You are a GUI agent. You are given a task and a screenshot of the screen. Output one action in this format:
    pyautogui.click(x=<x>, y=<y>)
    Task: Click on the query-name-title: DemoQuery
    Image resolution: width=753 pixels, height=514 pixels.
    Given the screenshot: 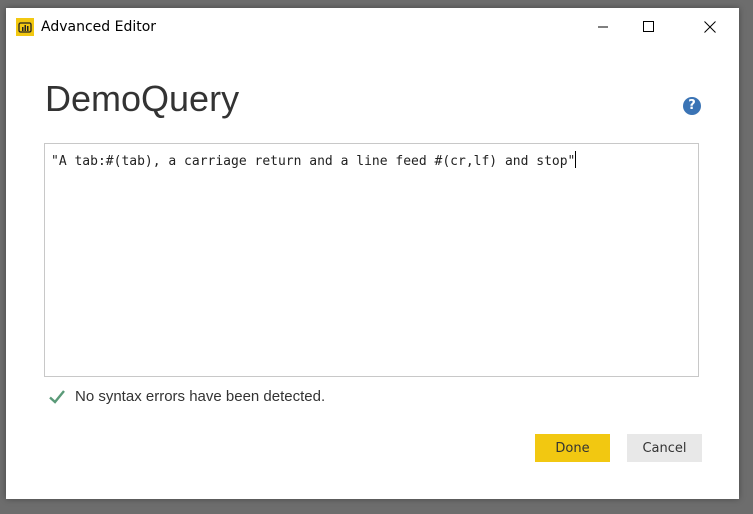 What is the action you would take?
    pyautogui.click(x=142, y=98)
    